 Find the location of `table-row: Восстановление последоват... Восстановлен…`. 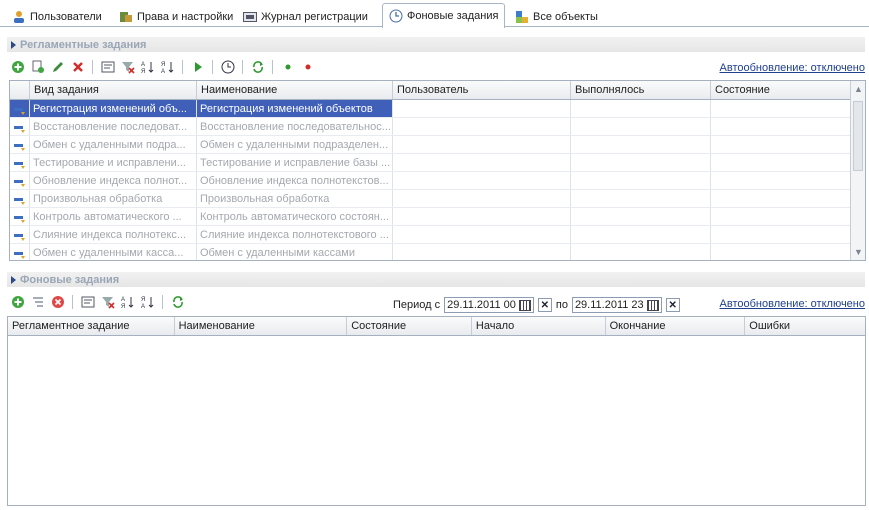

table-row: Восстановление последоват... Восстановлен… is located at coordinates (437, 127).